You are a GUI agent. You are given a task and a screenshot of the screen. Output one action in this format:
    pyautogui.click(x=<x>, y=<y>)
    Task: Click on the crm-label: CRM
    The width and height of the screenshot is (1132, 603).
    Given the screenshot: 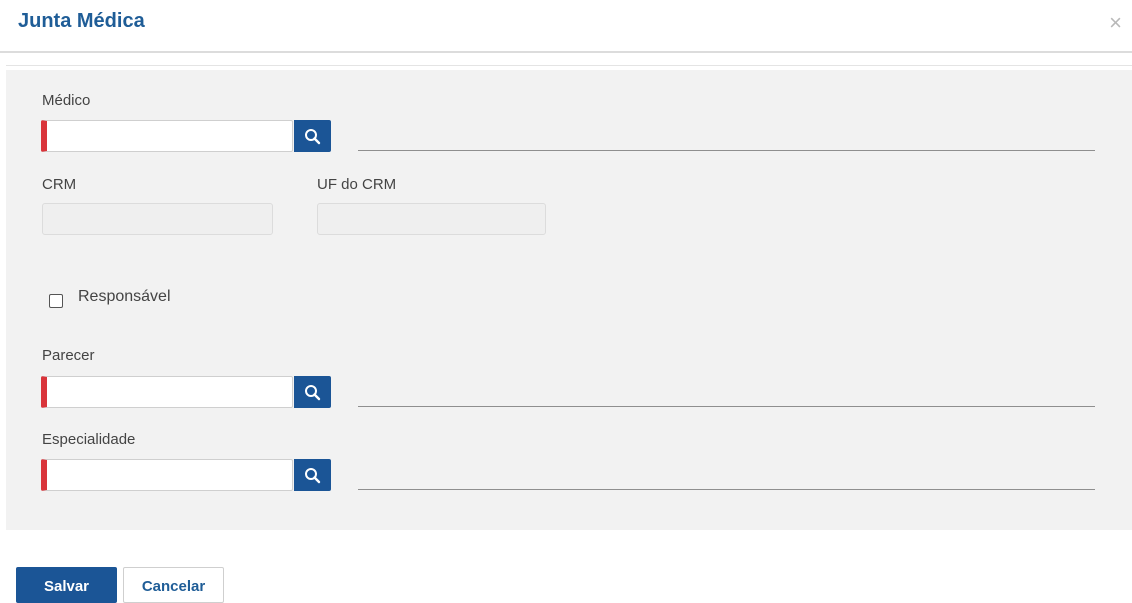 What is the action you would take?
    pyautogui.click(x=59, y=184)
    